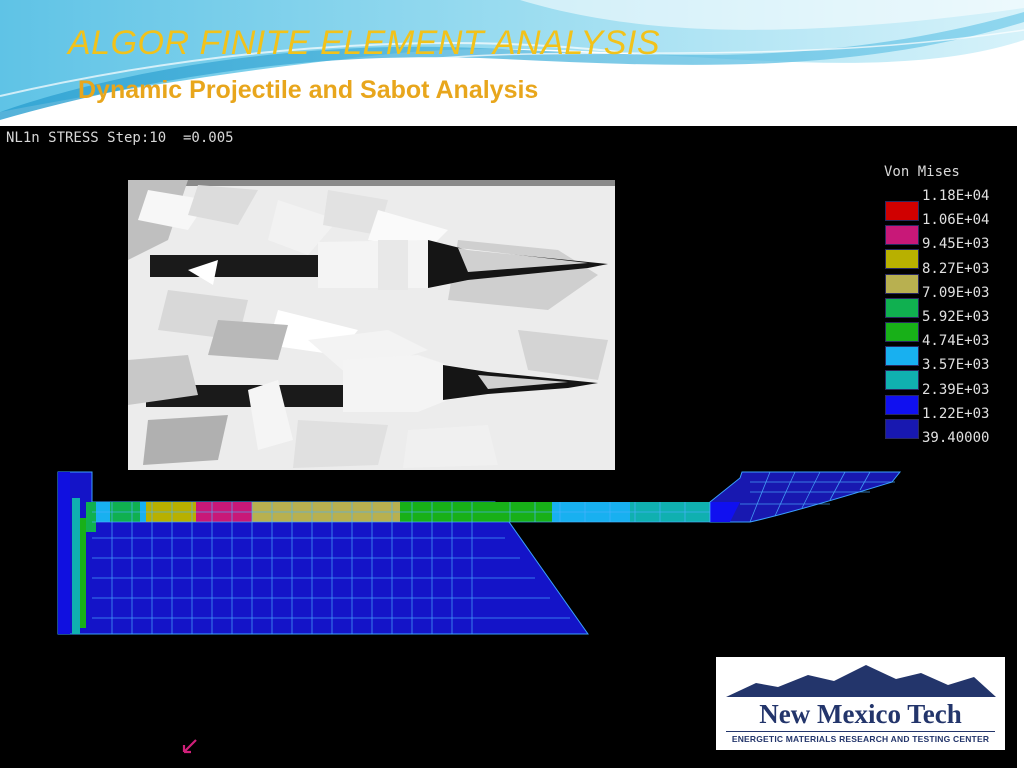 This screenshot has width=1024, height=768. What do you see at coordinates (308, 90) in the screenshot?
I see `slide-subtitle: Dynamic Projectile and Sabot Analysis` at bounding box center [308, 90].